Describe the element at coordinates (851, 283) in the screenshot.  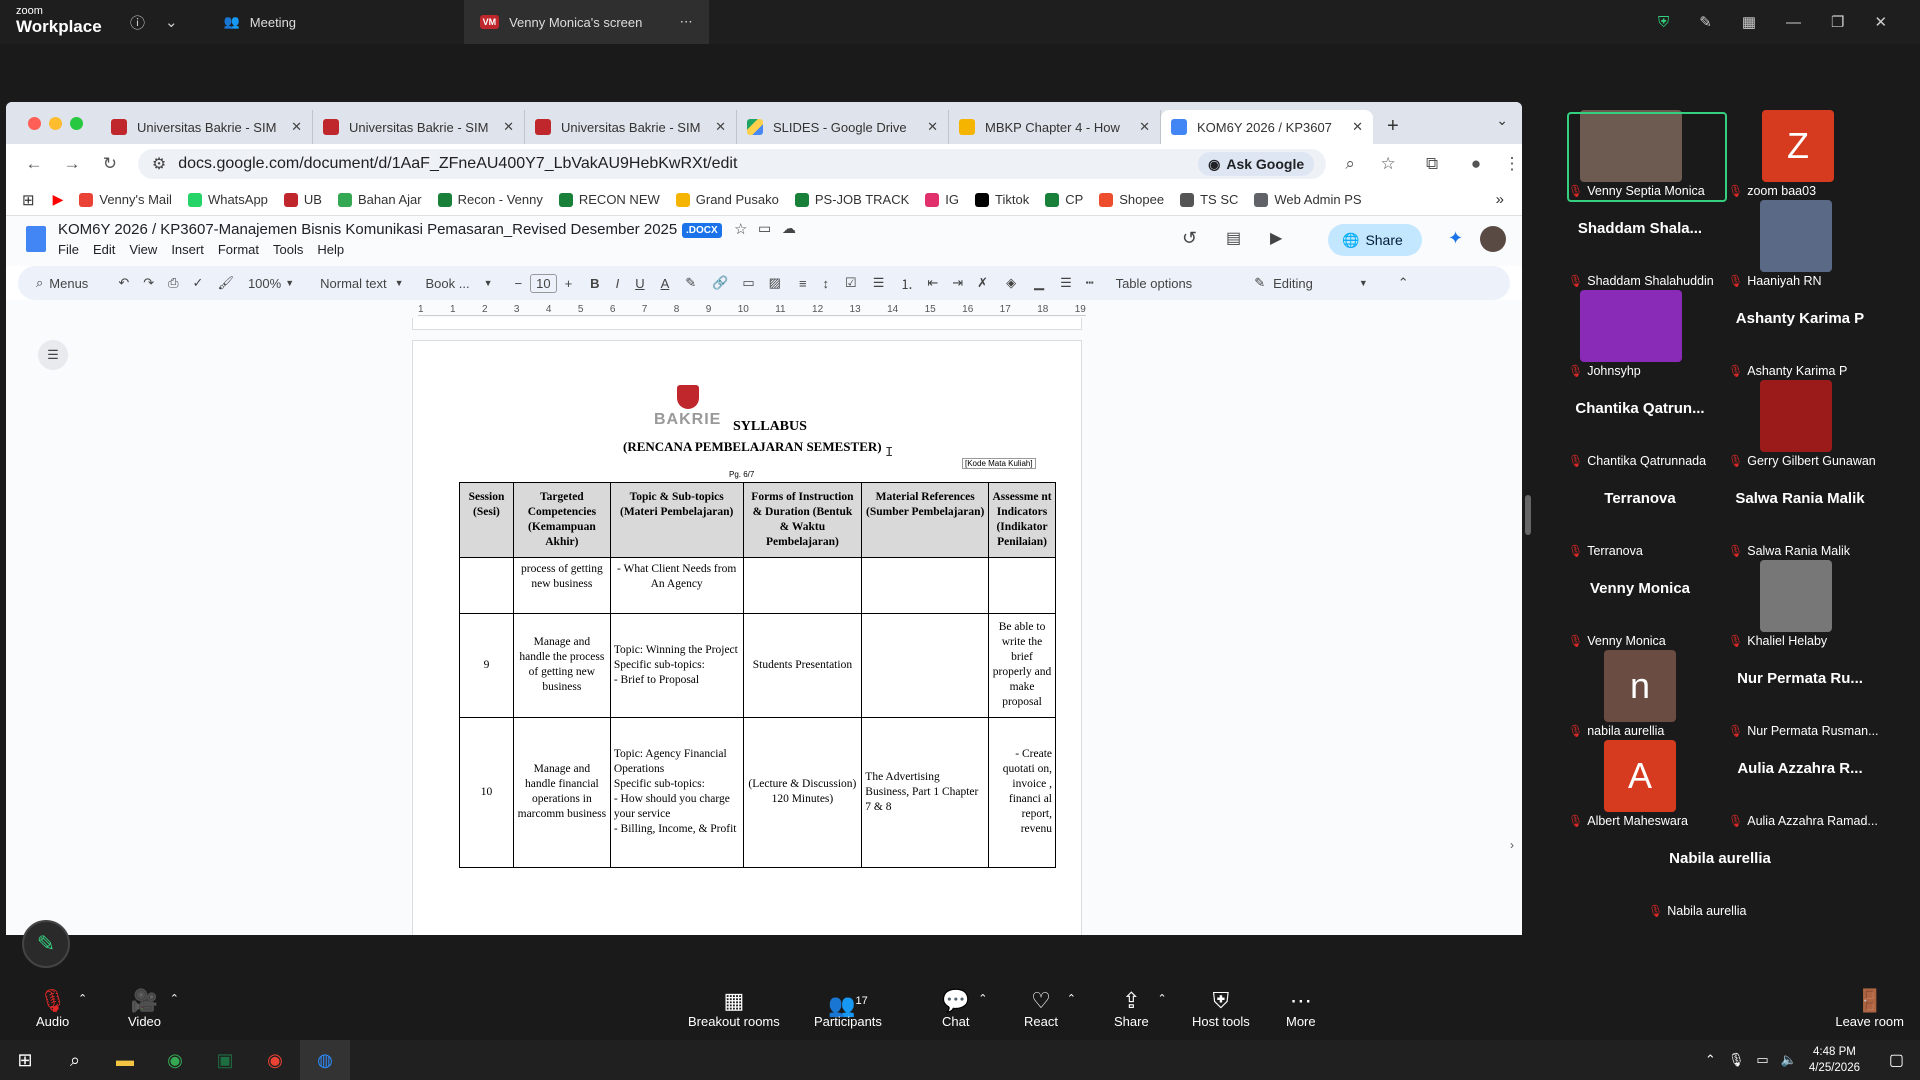
I see `checklist-icon: ☑` at that location.